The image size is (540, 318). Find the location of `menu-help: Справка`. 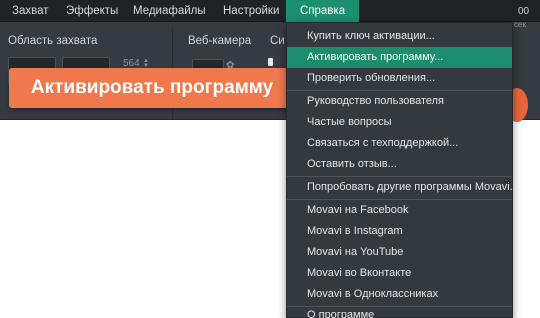

menu-help: Справка is located at coordinates (323, 11).